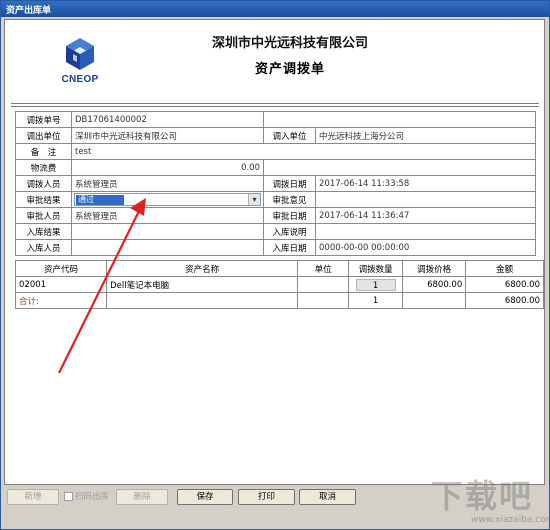  Describe the element at coordinates (510, 520) in the screenshot. I see `watermark-url: www.xiazaiba.com` at that location.